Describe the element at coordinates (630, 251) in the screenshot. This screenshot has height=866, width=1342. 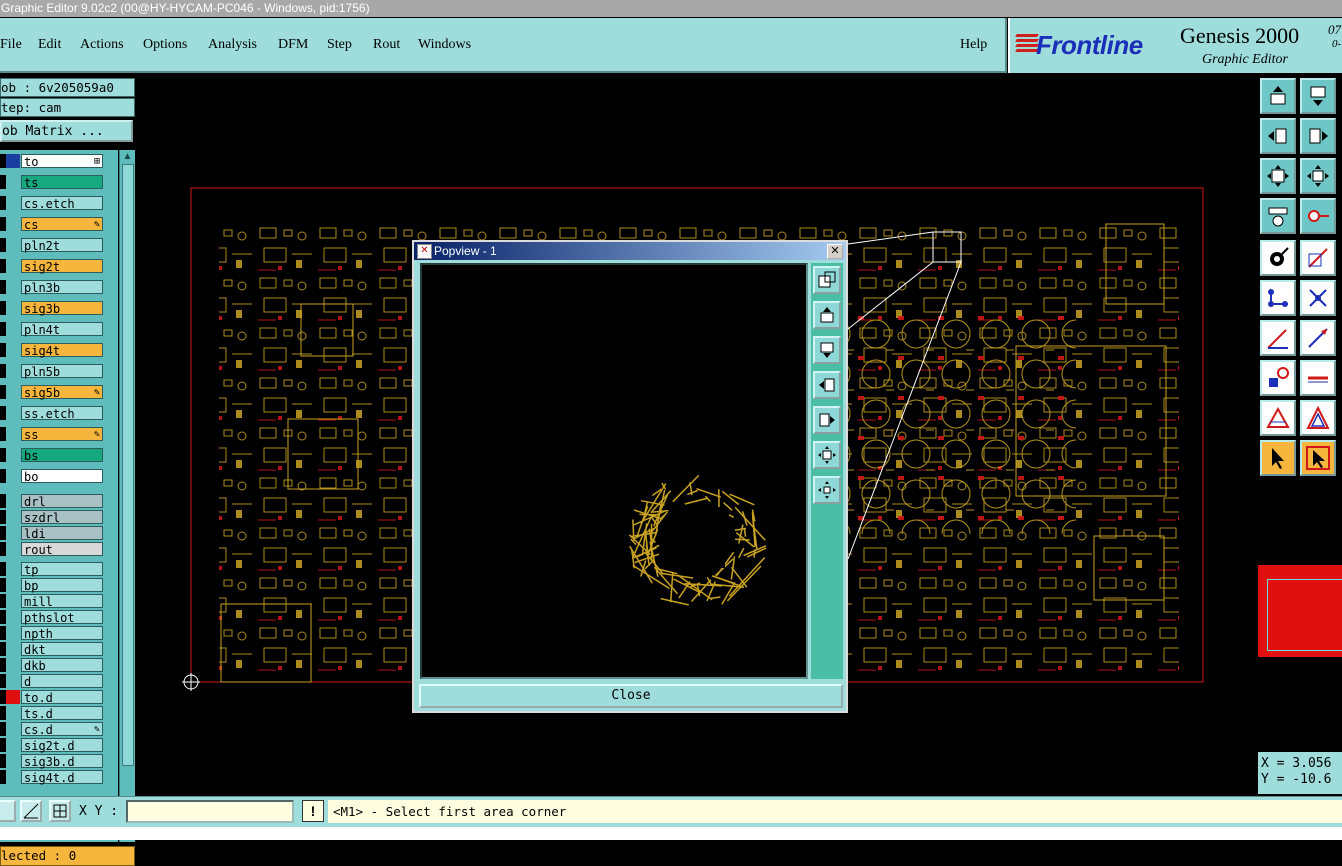
I see `popview-titlebar: ✕ Popview - 1 ✕` at that location.